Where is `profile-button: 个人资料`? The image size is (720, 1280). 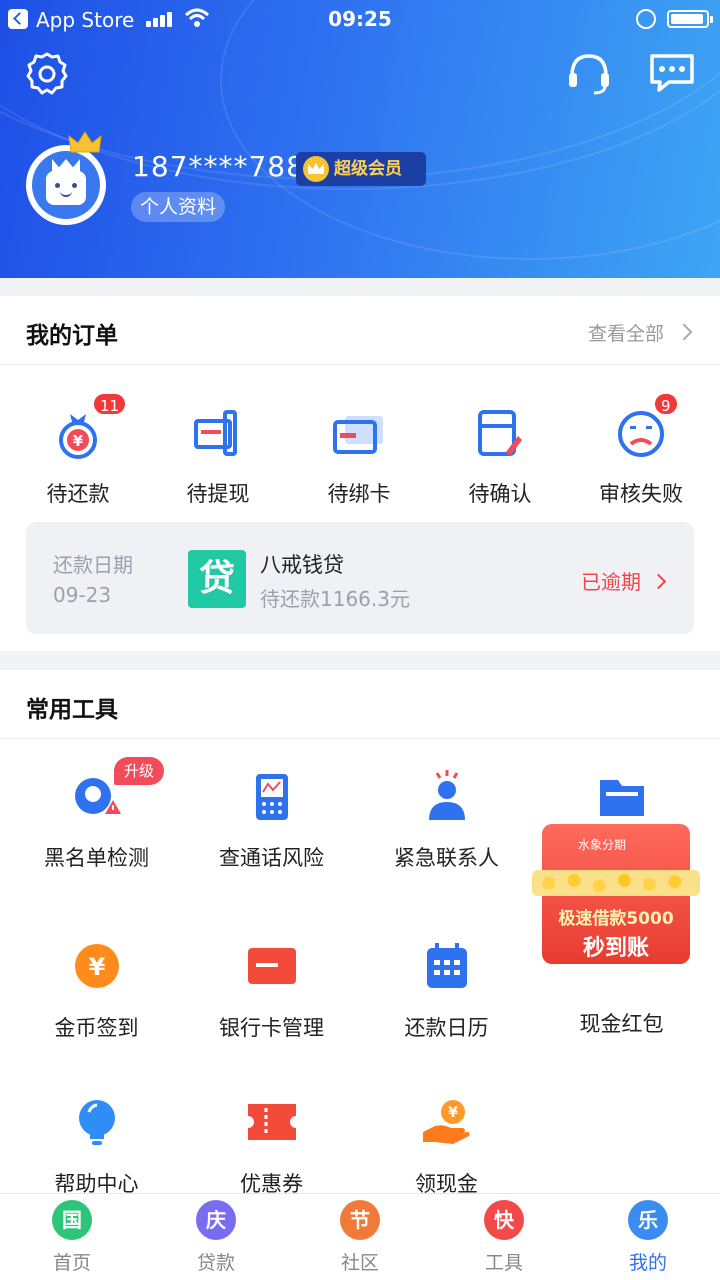 profile-button: 个人资料 is located at coordinates (178, 207).